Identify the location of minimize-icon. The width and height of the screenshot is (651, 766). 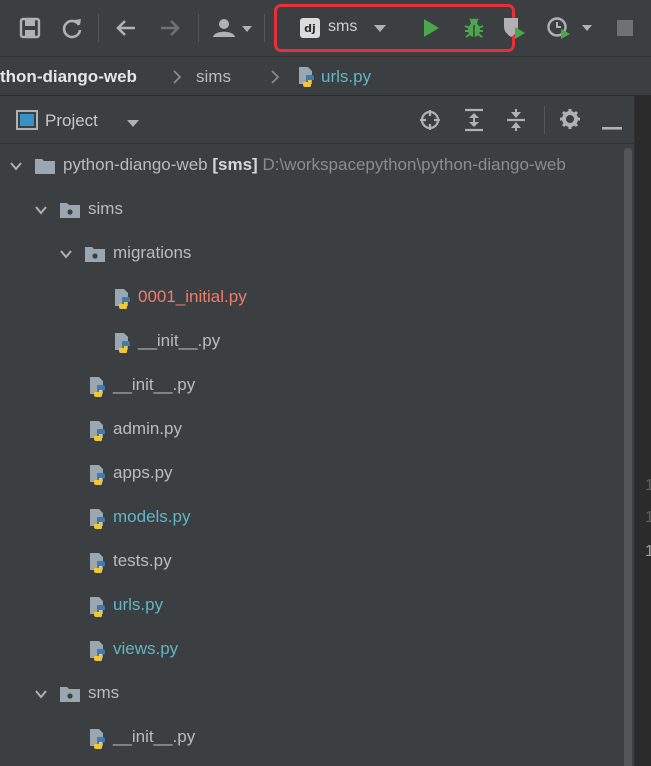
(612, 127).